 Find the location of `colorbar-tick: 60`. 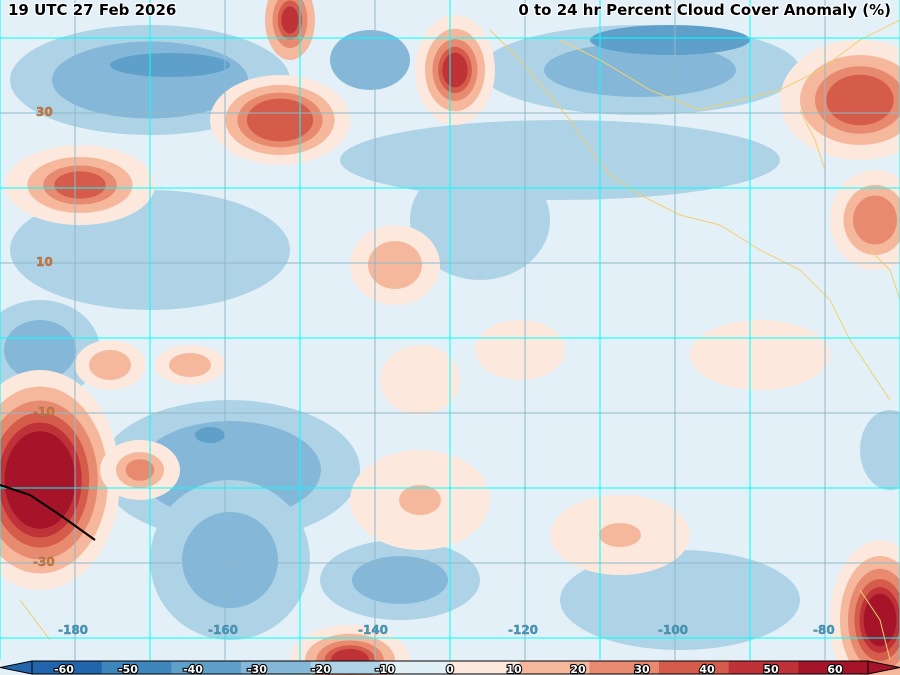

colorbar-tick: 60 is located at coordinates (835, 669).